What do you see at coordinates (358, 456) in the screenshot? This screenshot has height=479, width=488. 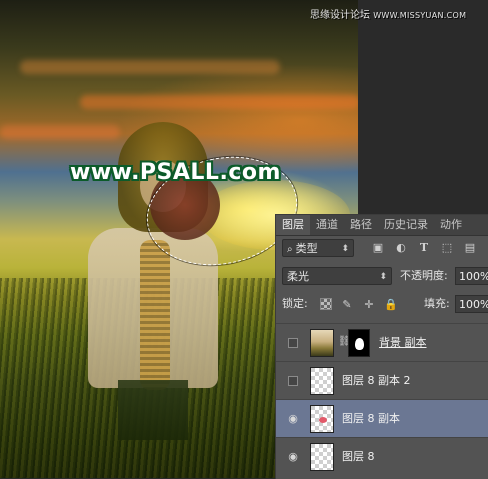 I see `layer-name: 图层 8` at bounding box center [358, 456].